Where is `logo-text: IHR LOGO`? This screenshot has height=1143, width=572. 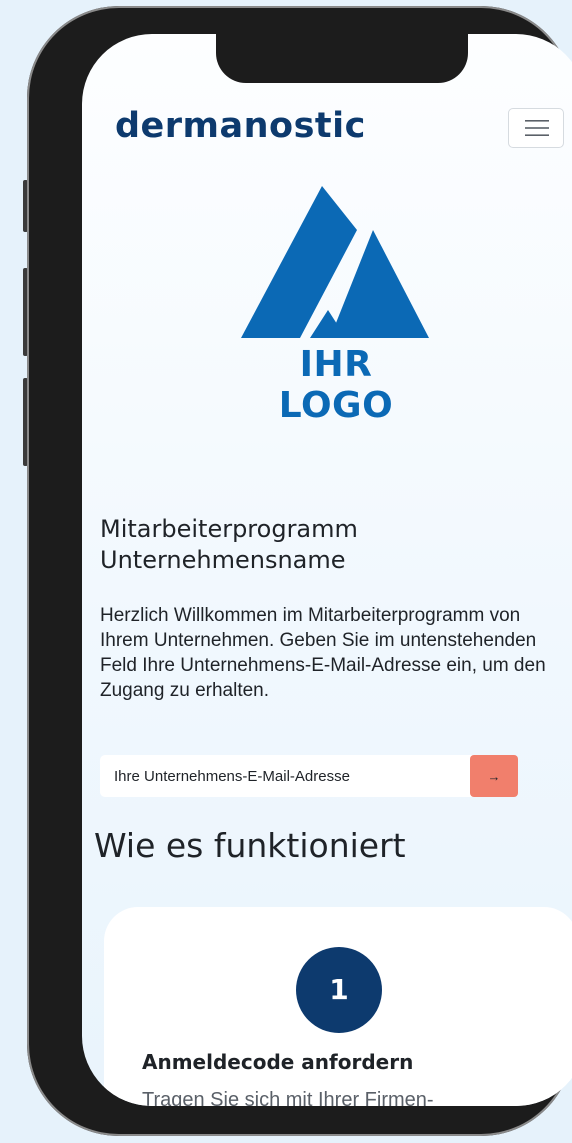
logo-text: IHR LOGO is located at coordinates (336, 385).